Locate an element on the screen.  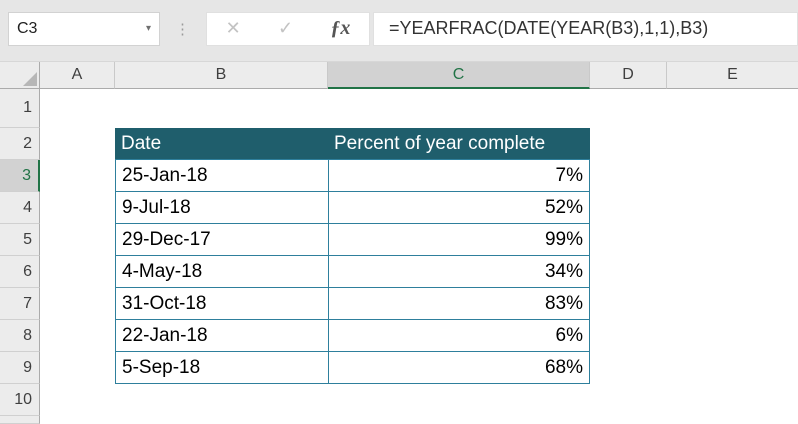
column-header-A: A is located at coordinates (77, 75).